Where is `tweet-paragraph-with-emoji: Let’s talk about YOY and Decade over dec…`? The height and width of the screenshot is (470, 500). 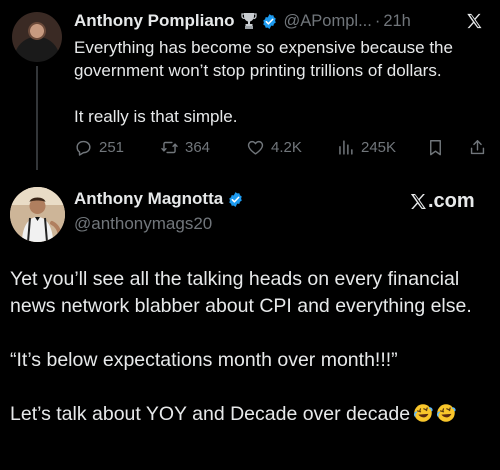 tweet-paragraph-with-emoji: Let’s talk about YOY and Decade over dec… is located at coordinates (250, 414).